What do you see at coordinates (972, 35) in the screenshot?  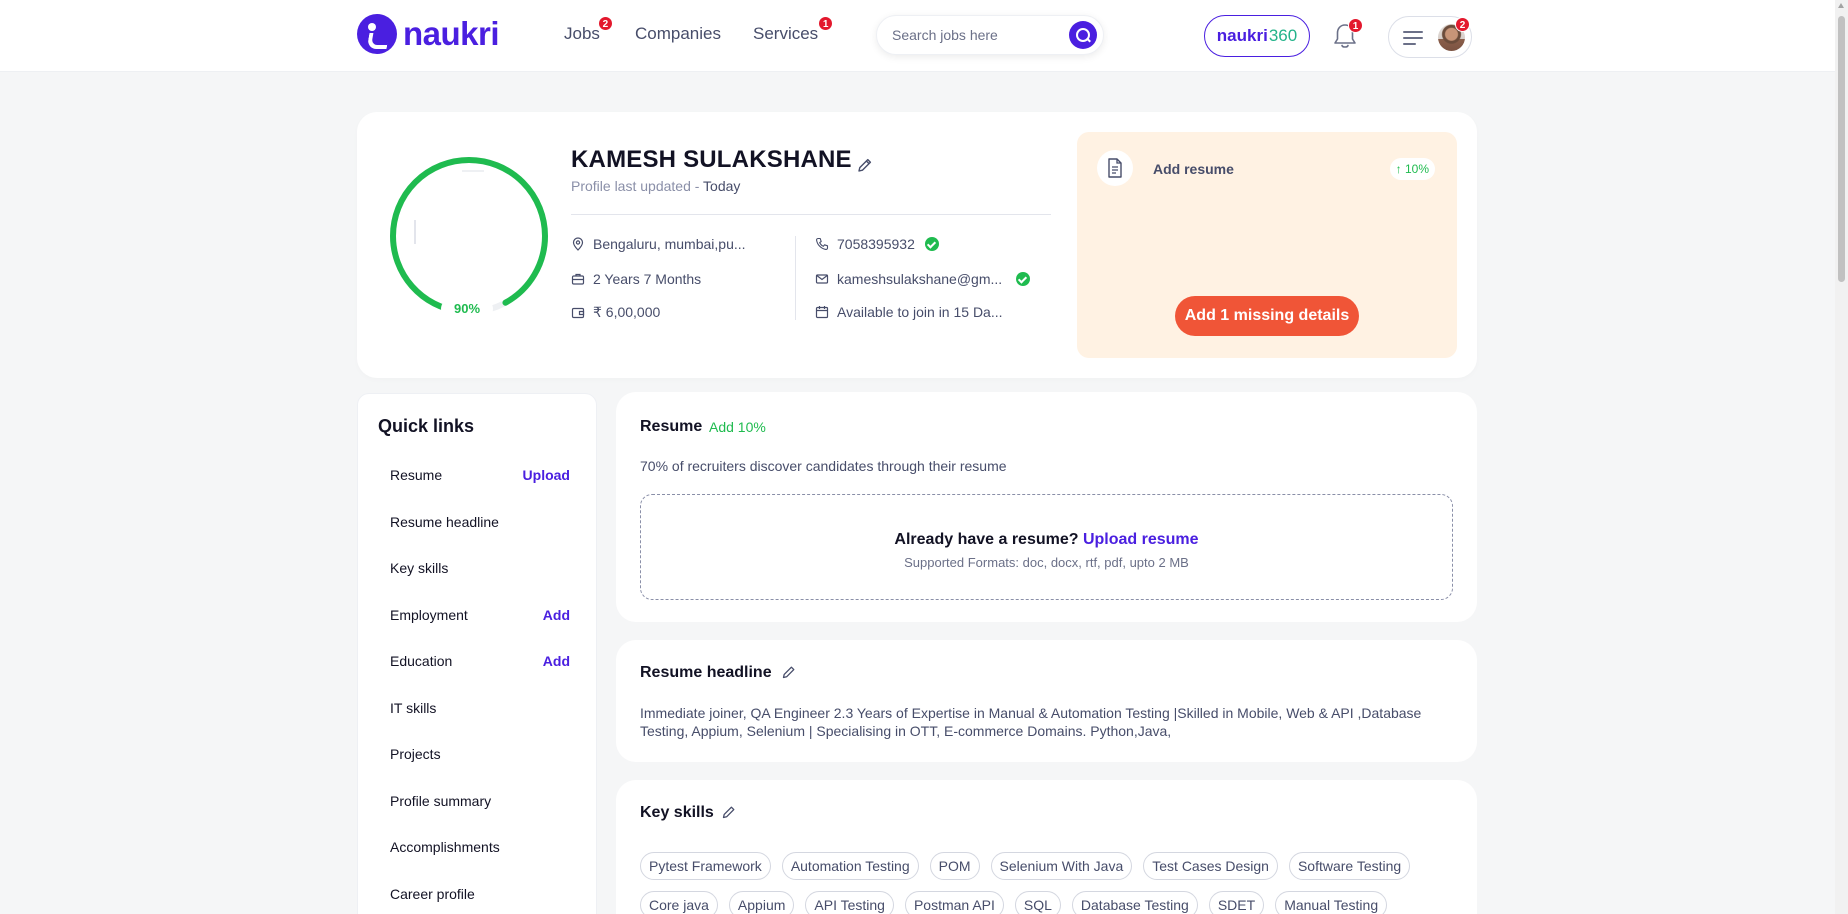 I see `search-input` at bounding box center [972, 35].